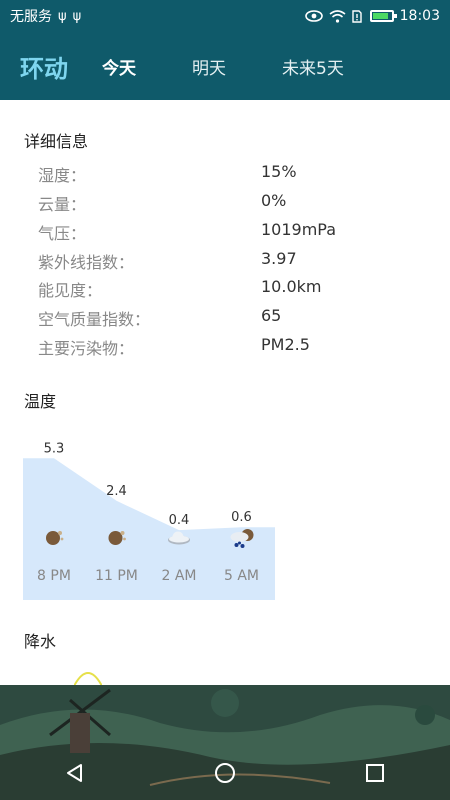  I want to click on temperature-time-label: 5 AM, so click(241, 576).